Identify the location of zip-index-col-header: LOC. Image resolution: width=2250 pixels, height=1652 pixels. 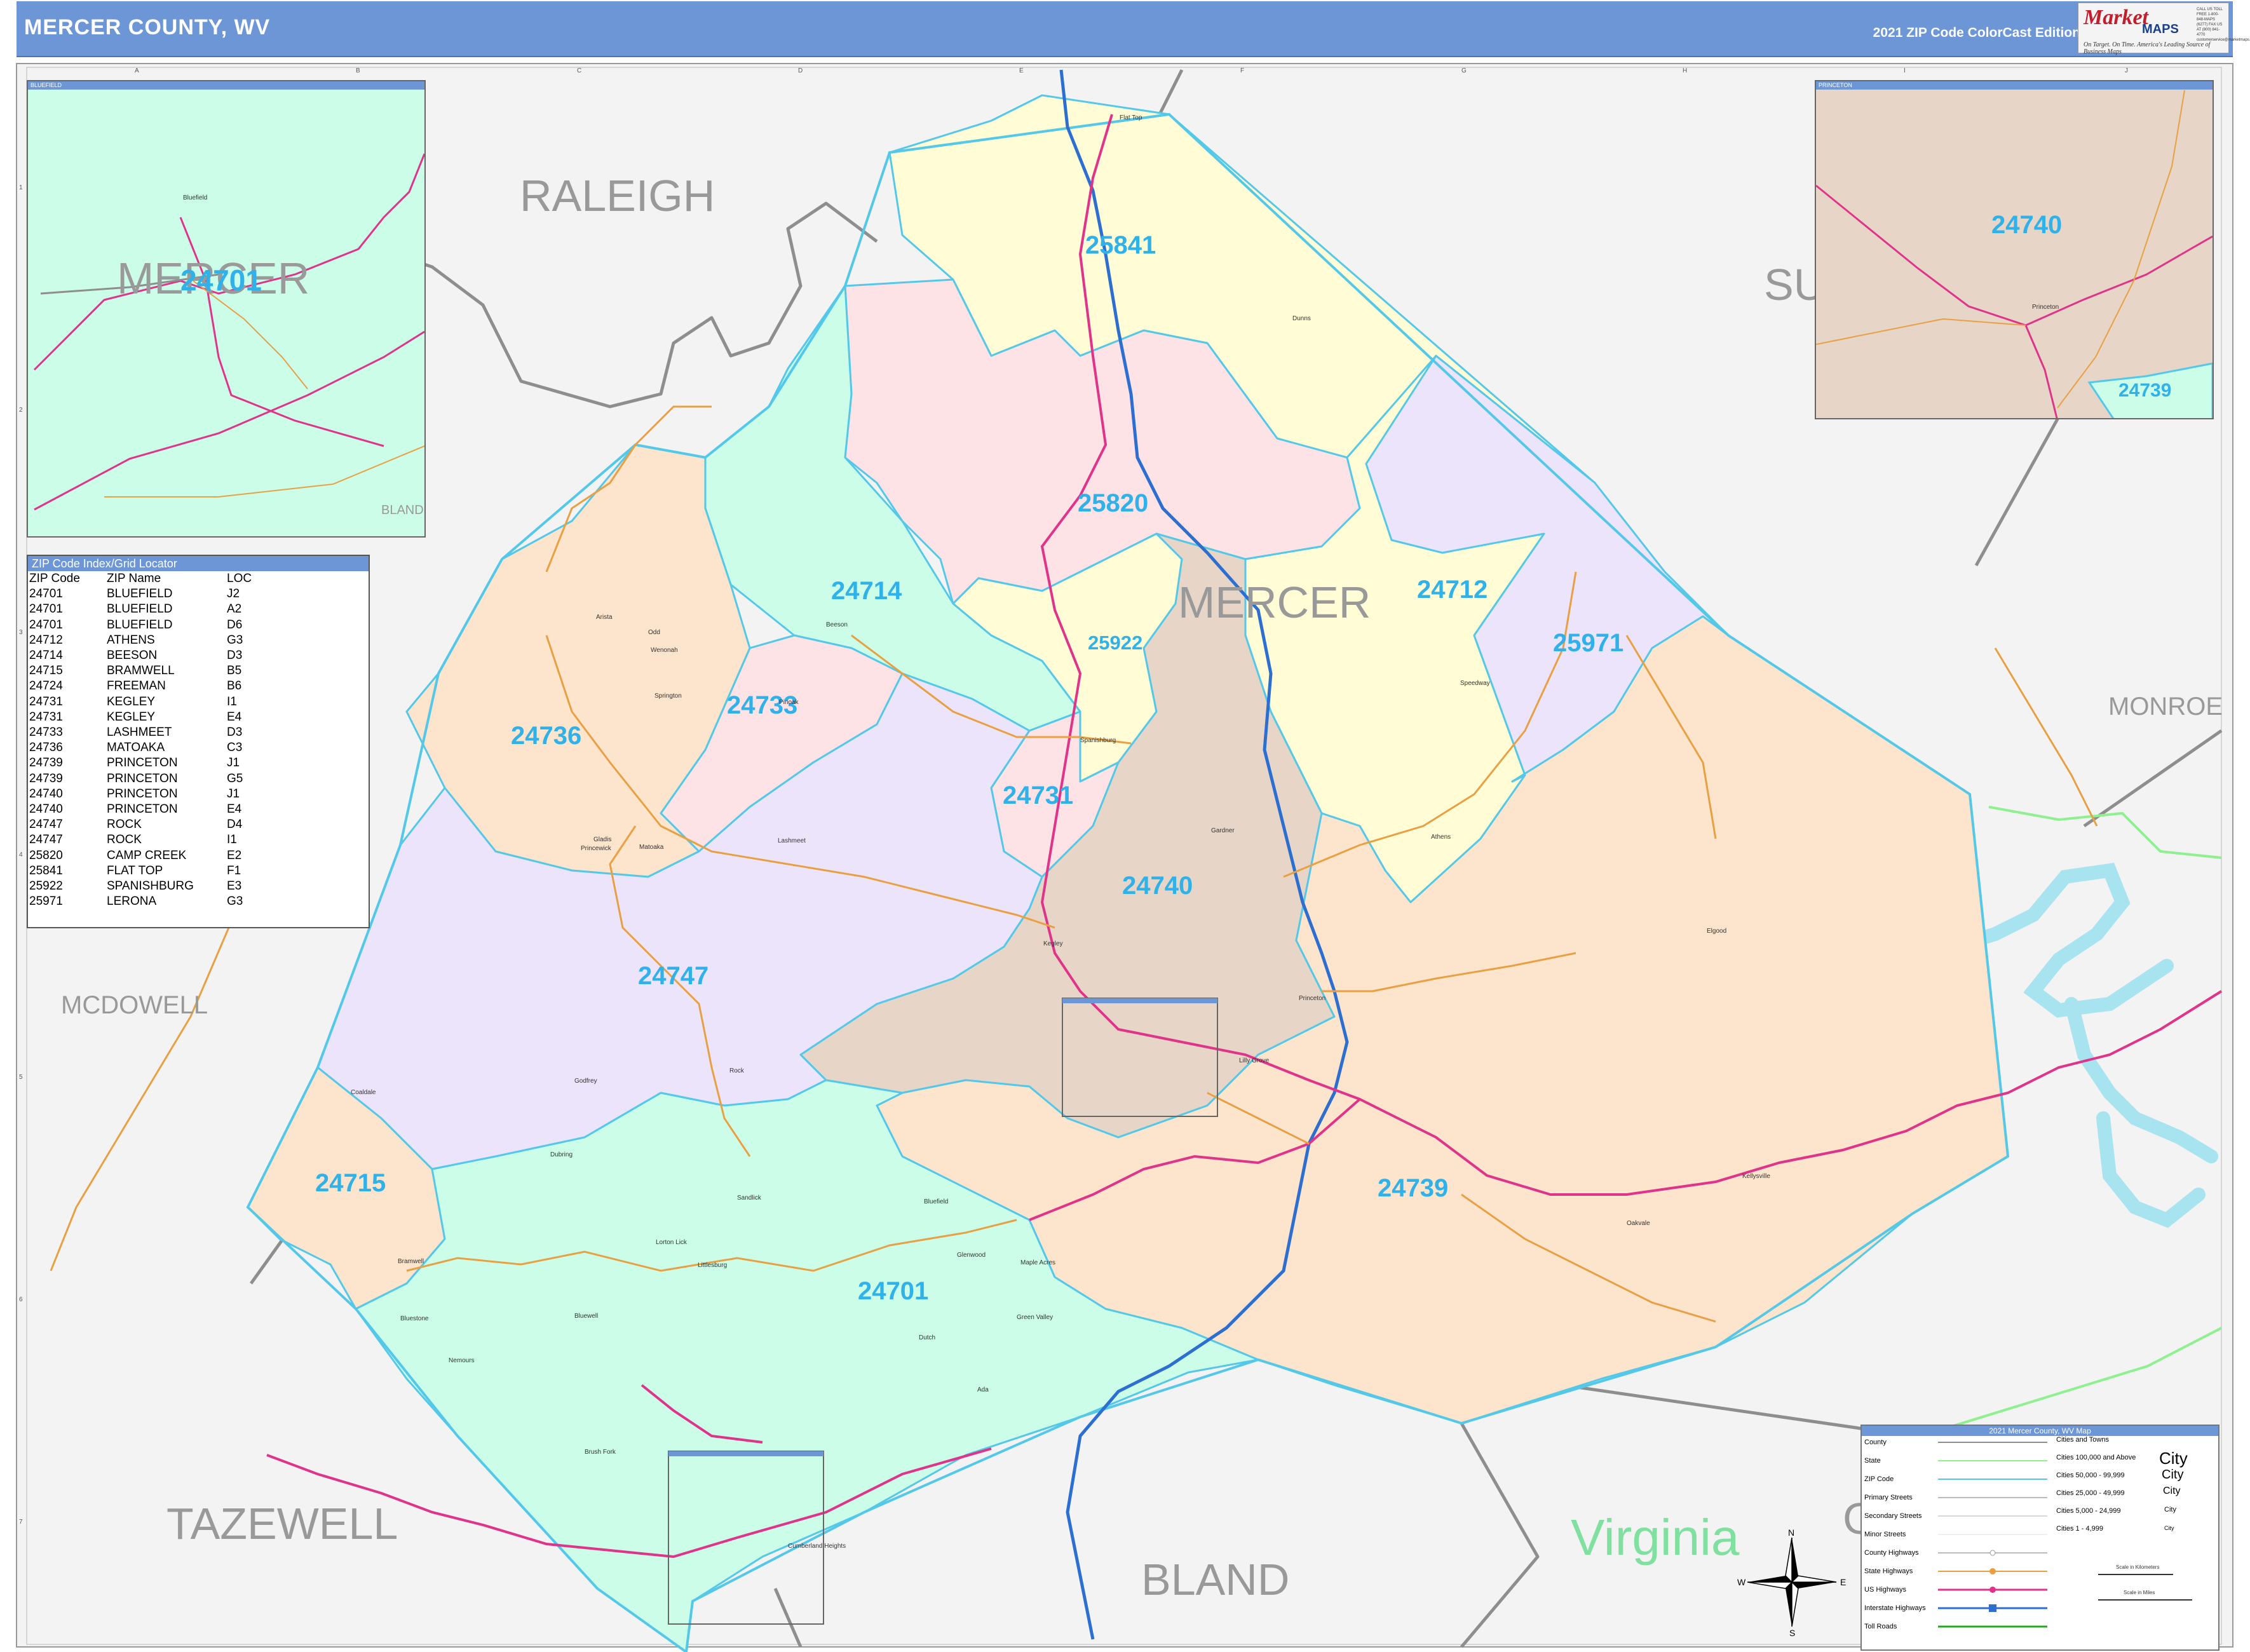
(239, 578).